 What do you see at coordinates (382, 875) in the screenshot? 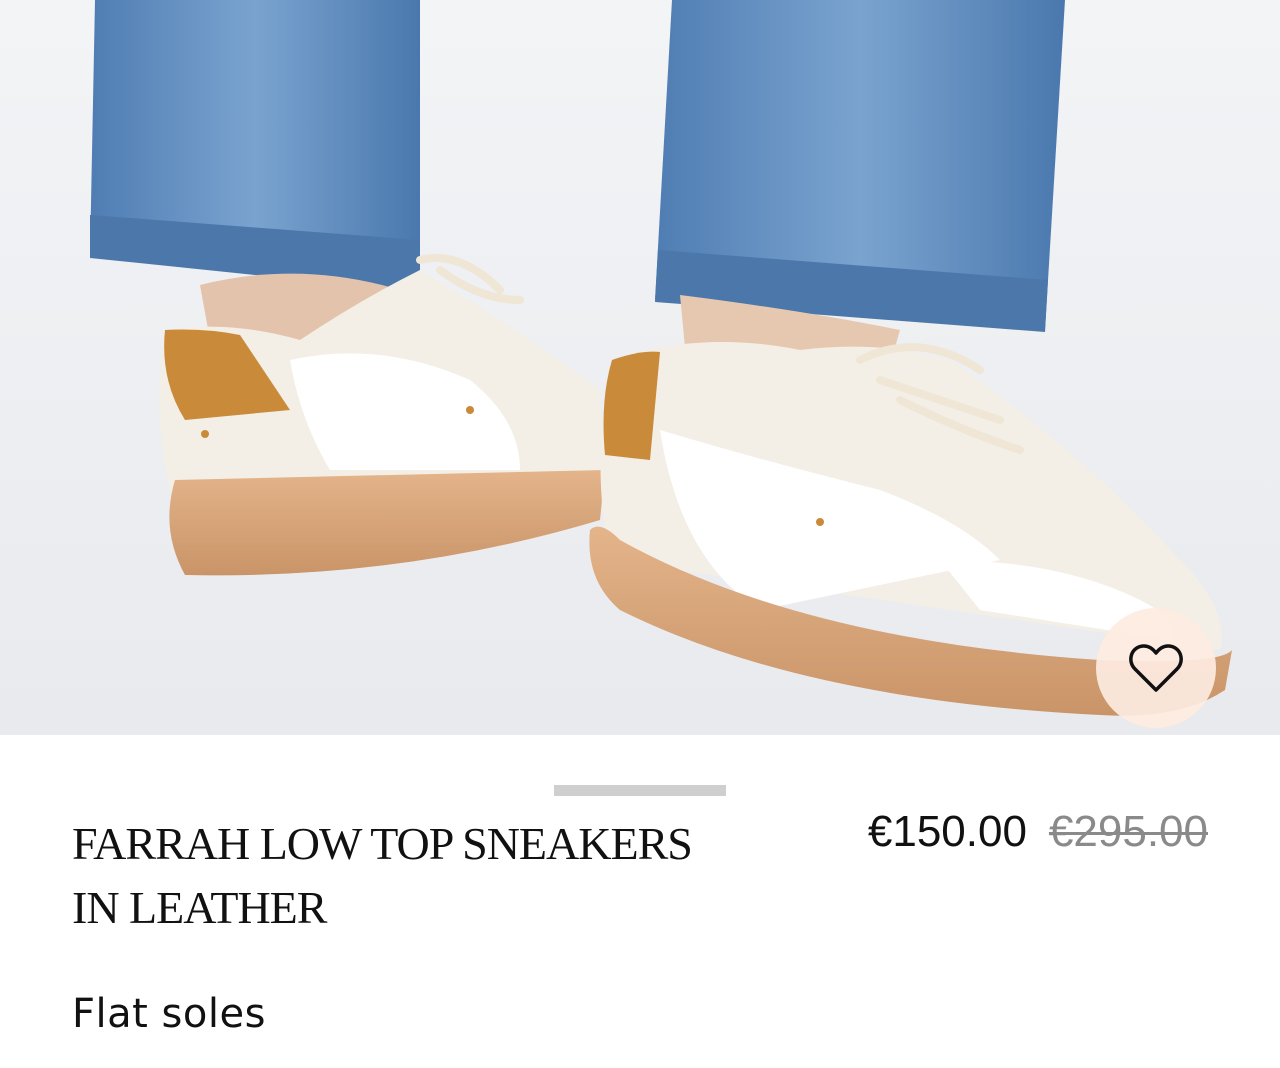
I see `product-title: FARRAH LOW TOP SNEAKERS IN LEATHER` at bounding box center [382, 875].